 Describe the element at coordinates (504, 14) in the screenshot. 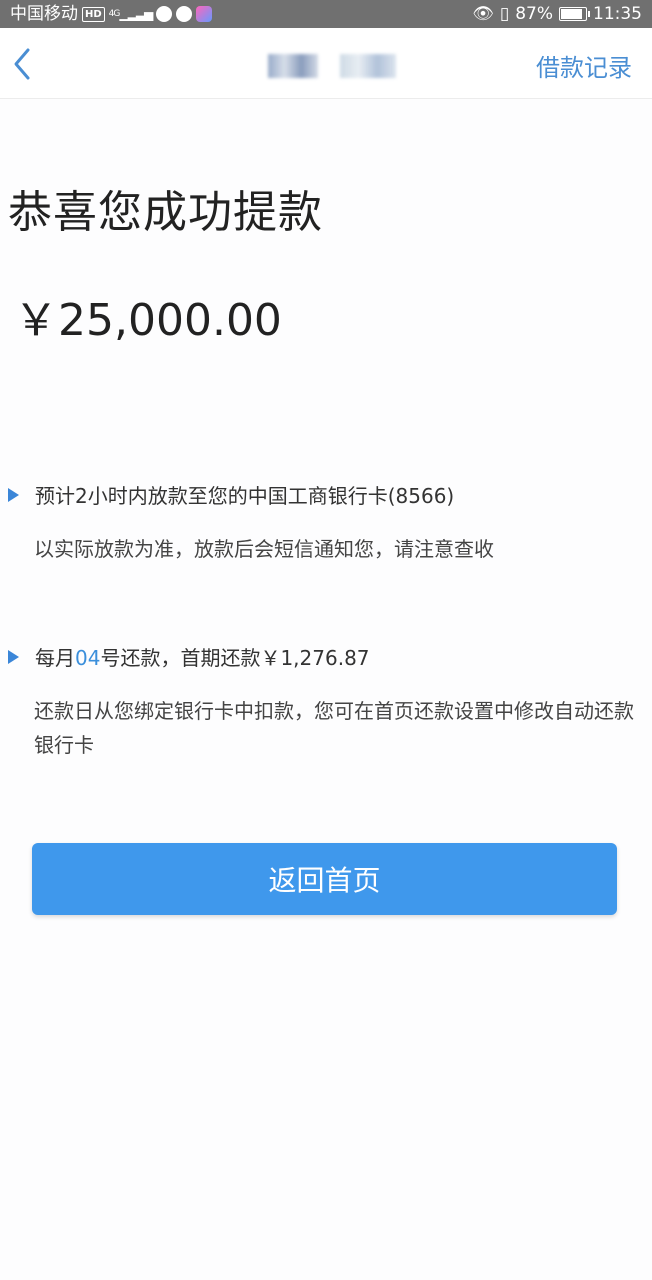

I see `vibrate-icon: ▯` at that location.